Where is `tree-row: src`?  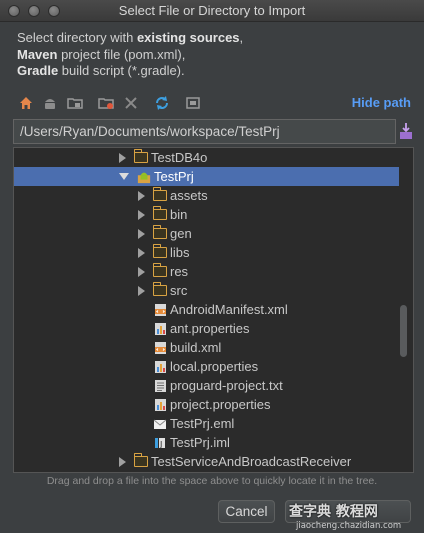
tree-row: src is located at coordinates (206, 290).